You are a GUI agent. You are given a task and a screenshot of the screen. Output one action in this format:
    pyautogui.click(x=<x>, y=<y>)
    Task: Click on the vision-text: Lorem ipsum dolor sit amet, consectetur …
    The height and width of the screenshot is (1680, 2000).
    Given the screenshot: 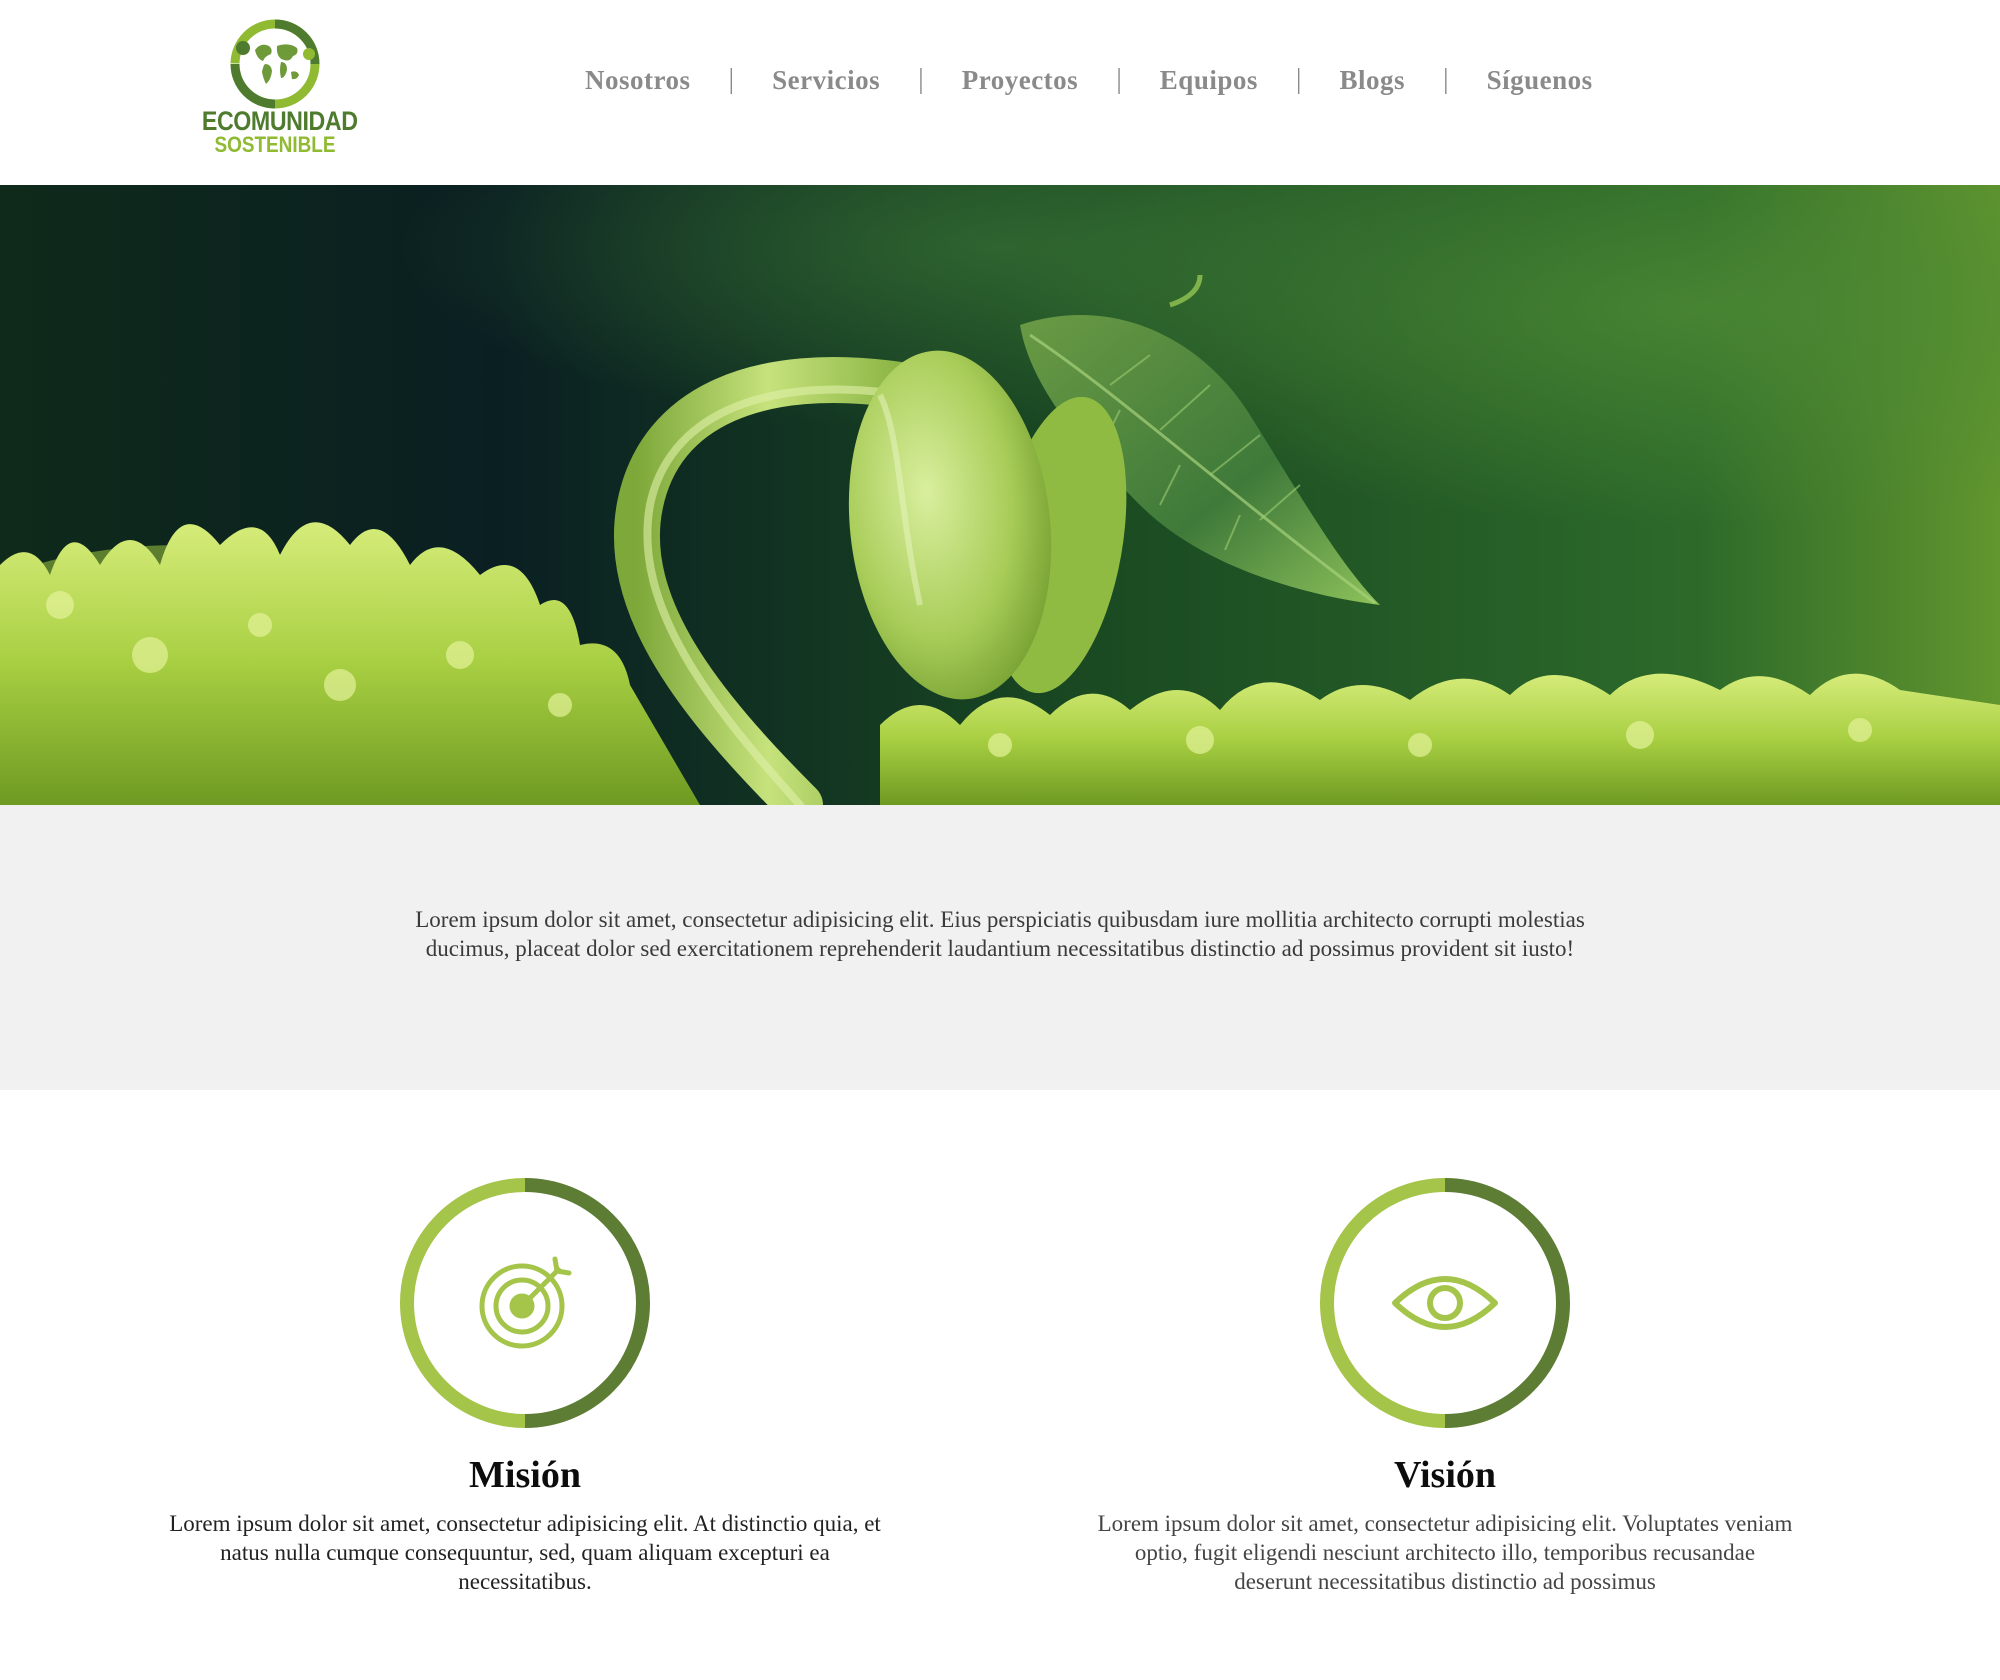 What is the action you would take?
    pyautogui.click(x=1445, y=1552)
    